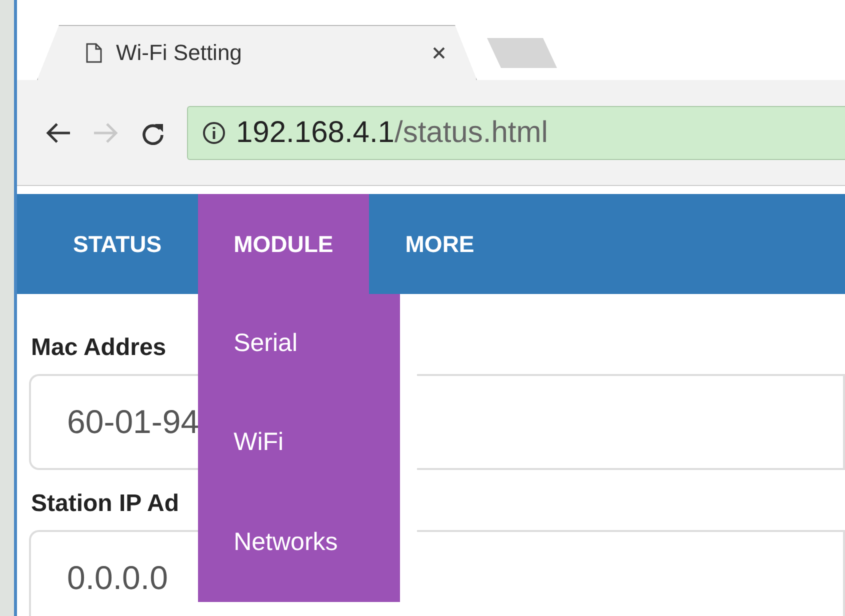 This screenshot has height=616, width=845. What do you see at coordinates (179, 53) in the screenshot?
I see `tab-title: Wi-Fi Setting` at bounding box center [179, 53].